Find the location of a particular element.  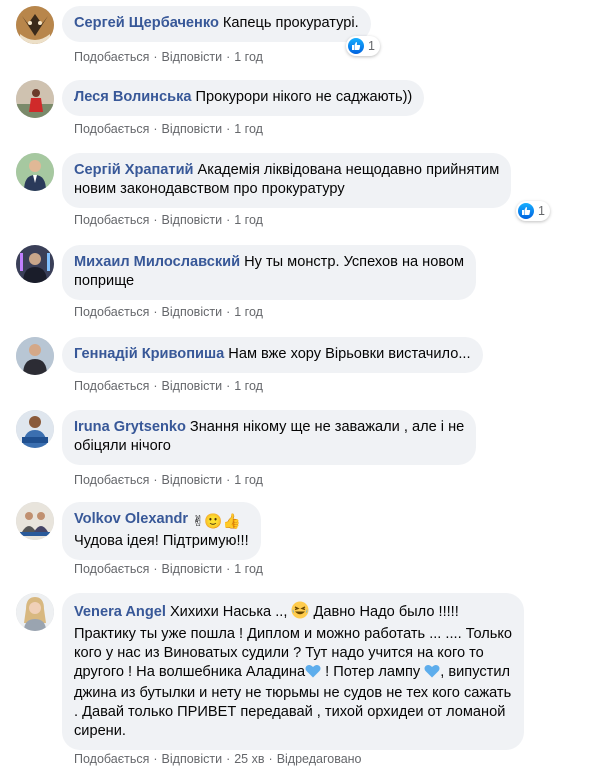

comment-text: Капець прокуратурі. is located at coordinates (290, 23).